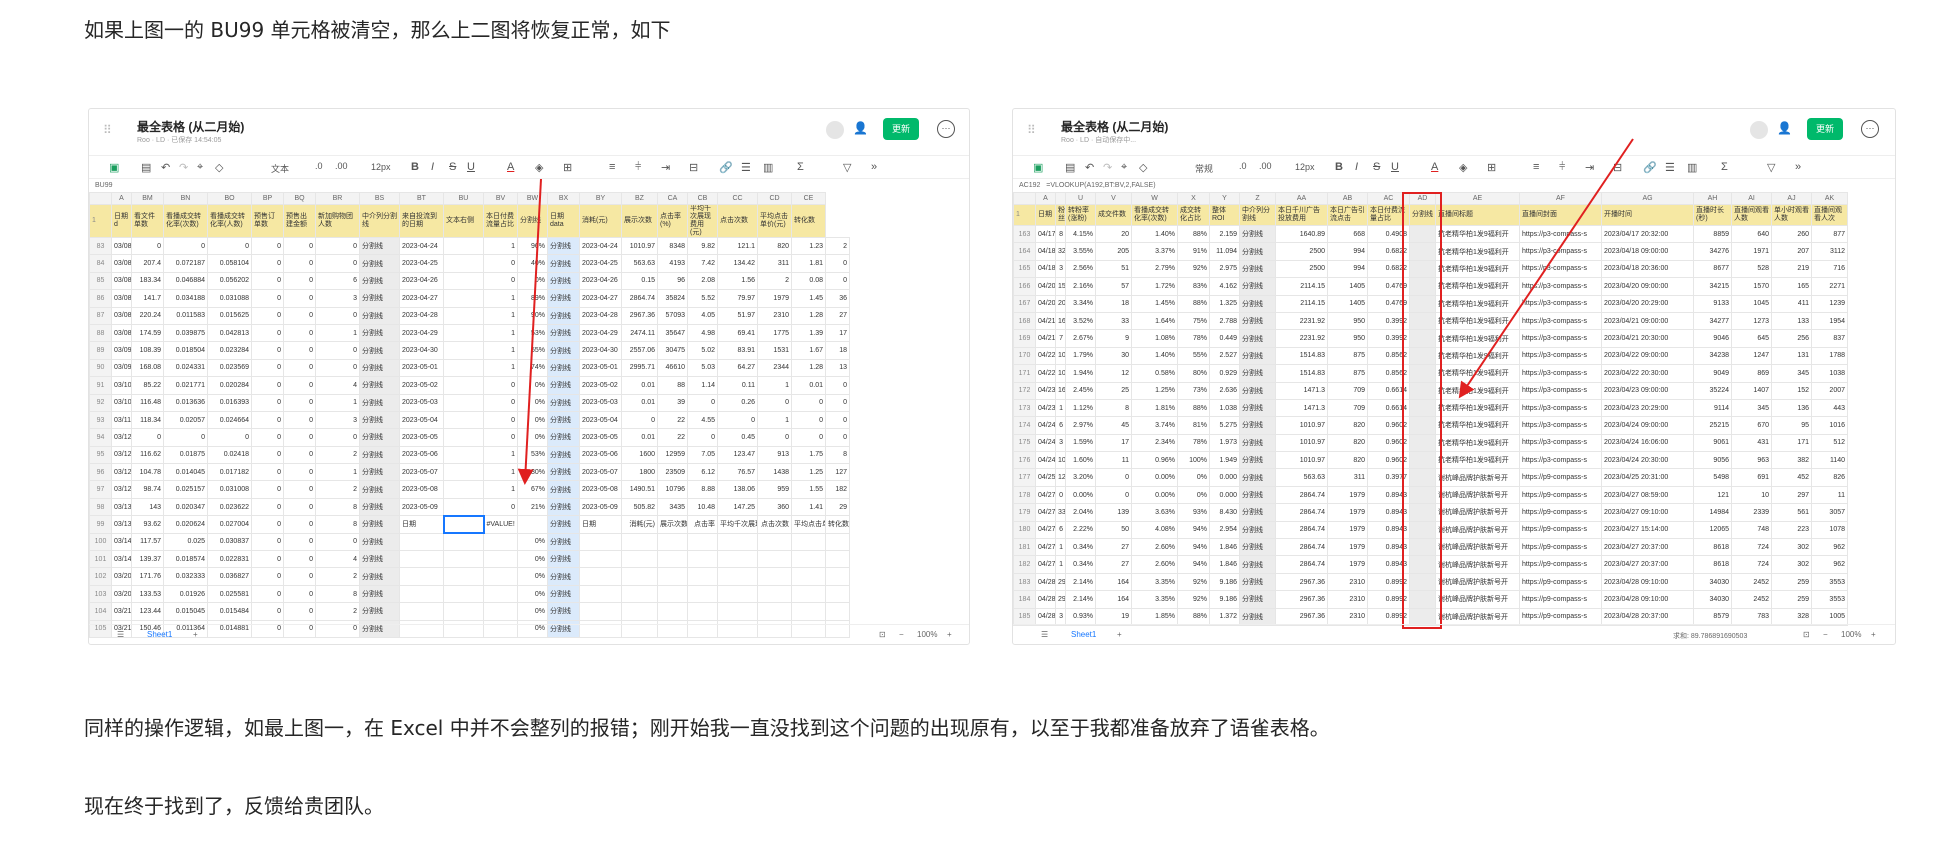  What do you see at coordinates (529, 634) in the screenshot?
I see `left-sheet-footer: ☰ Sheet1 + ⊡ − 100% +` at bounding box center [529, 634].